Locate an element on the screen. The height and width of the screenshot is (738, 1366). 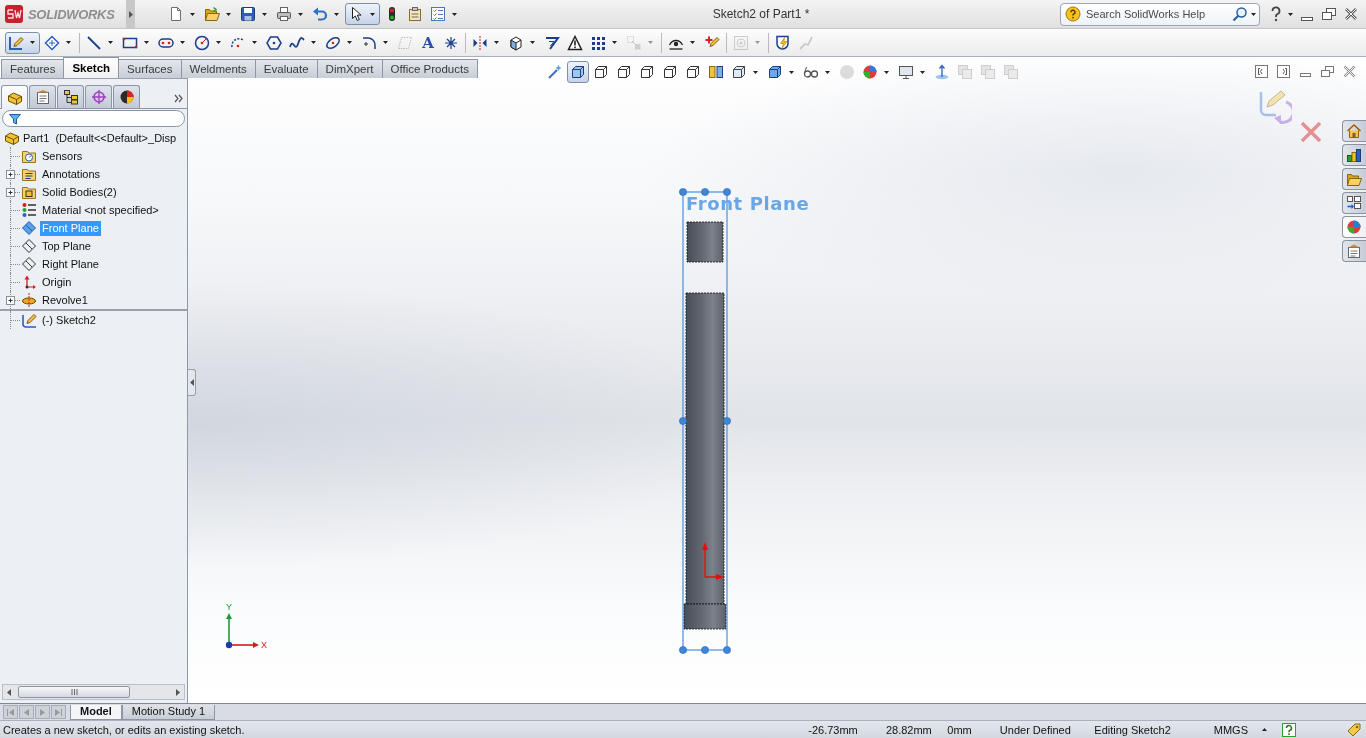
edit-mode-status: Editing Sketch2 is located at coordinates (1132, 729).